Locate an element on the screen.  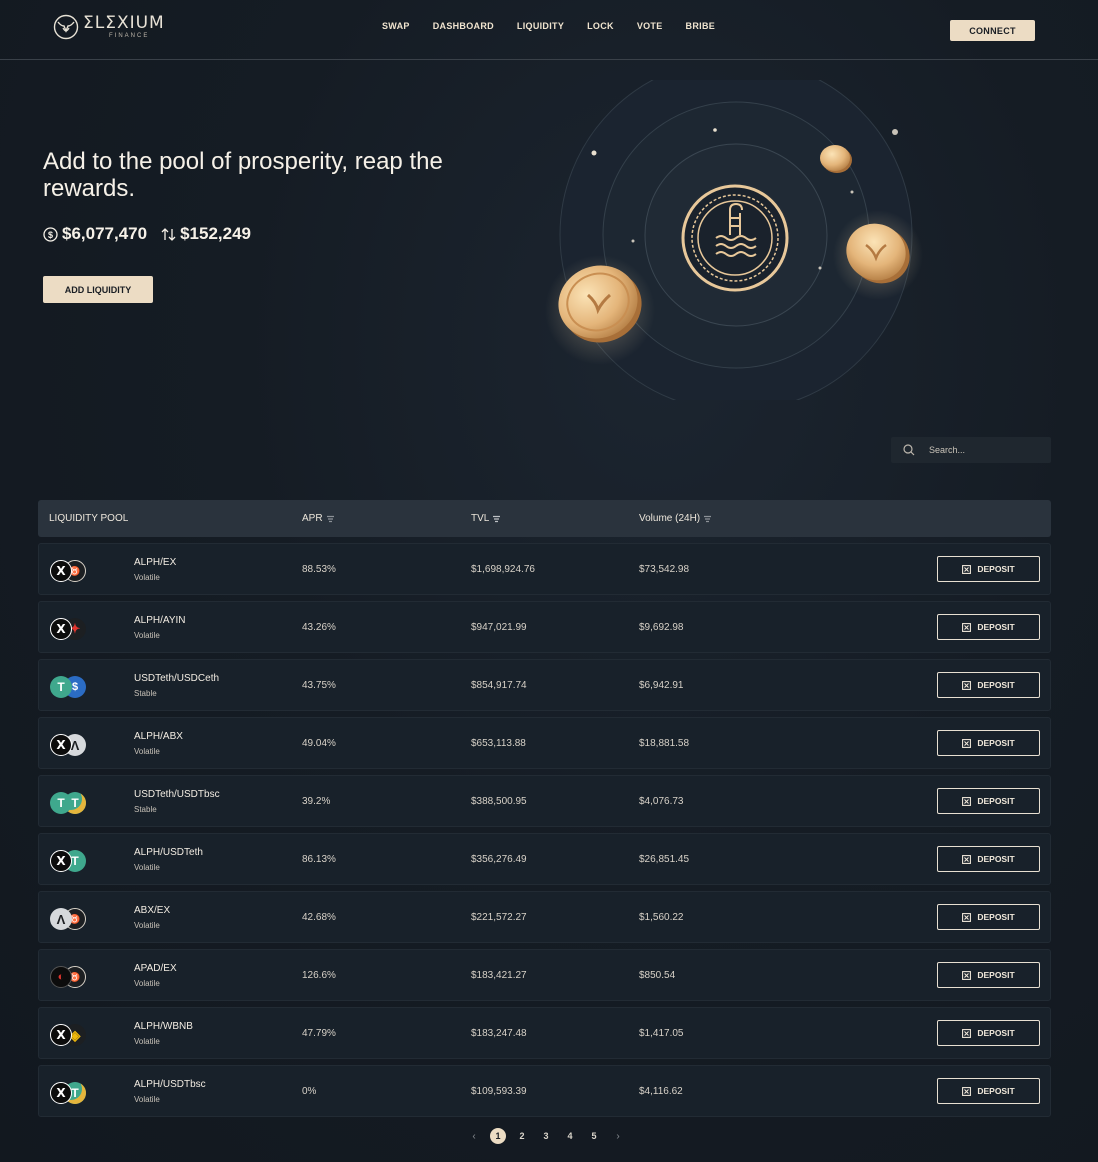
pool-apr: 47.79% is located at coordinates (319, 1033).